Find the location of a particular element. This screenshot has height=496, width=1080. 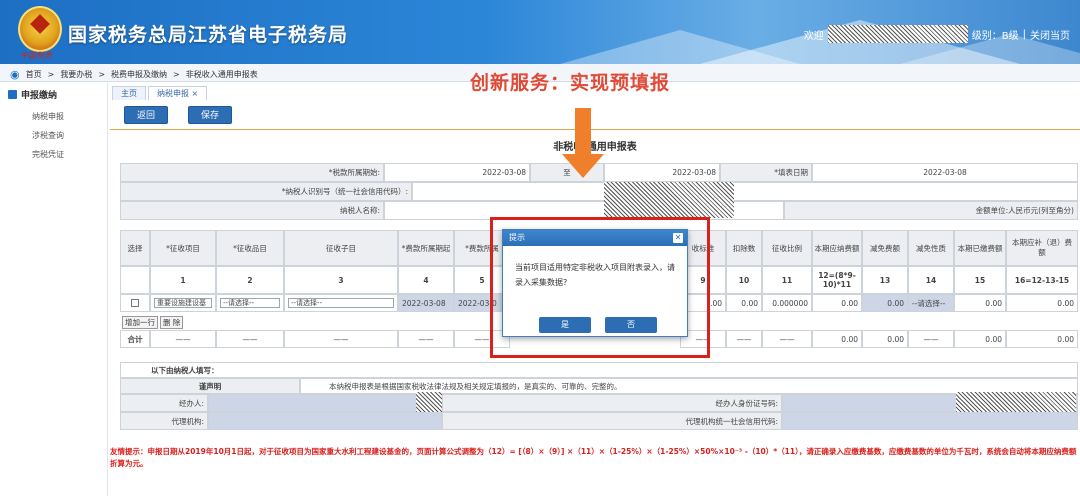

num-cell: 10 is located at coordinates (744, 280).